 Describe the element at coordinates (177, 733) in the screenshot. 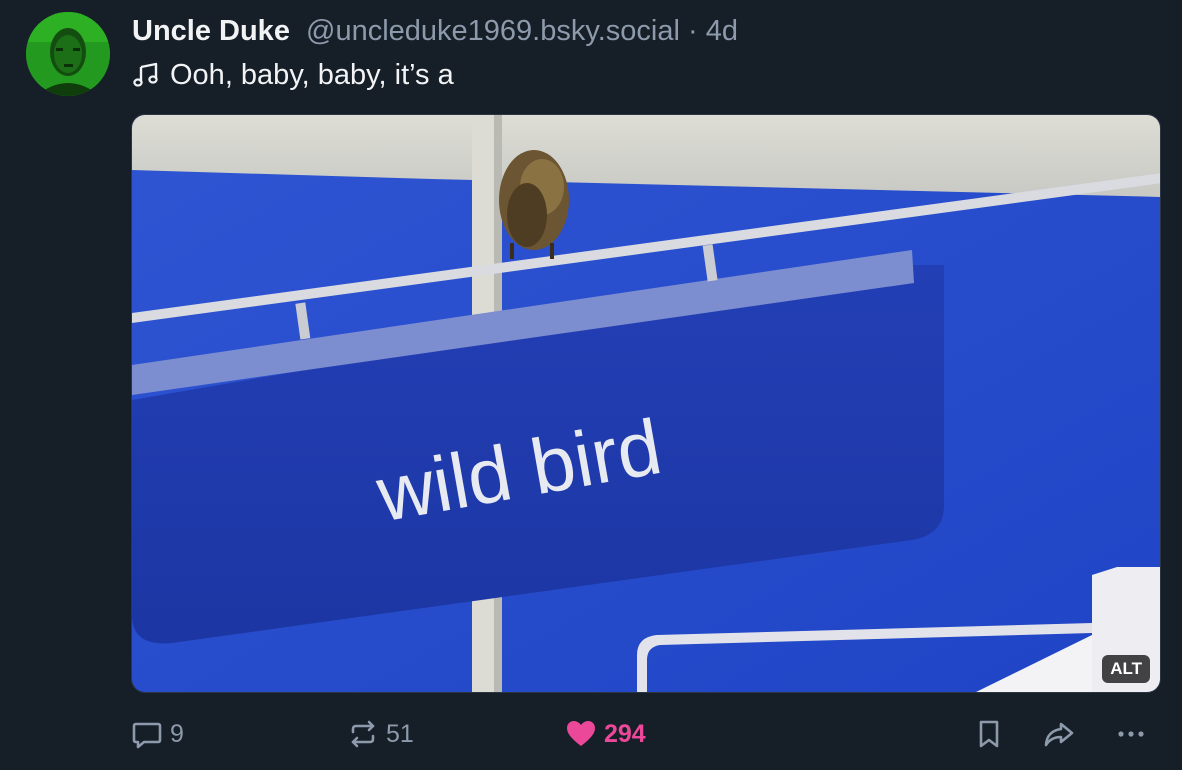

I see `reply-count: 9` at that location.